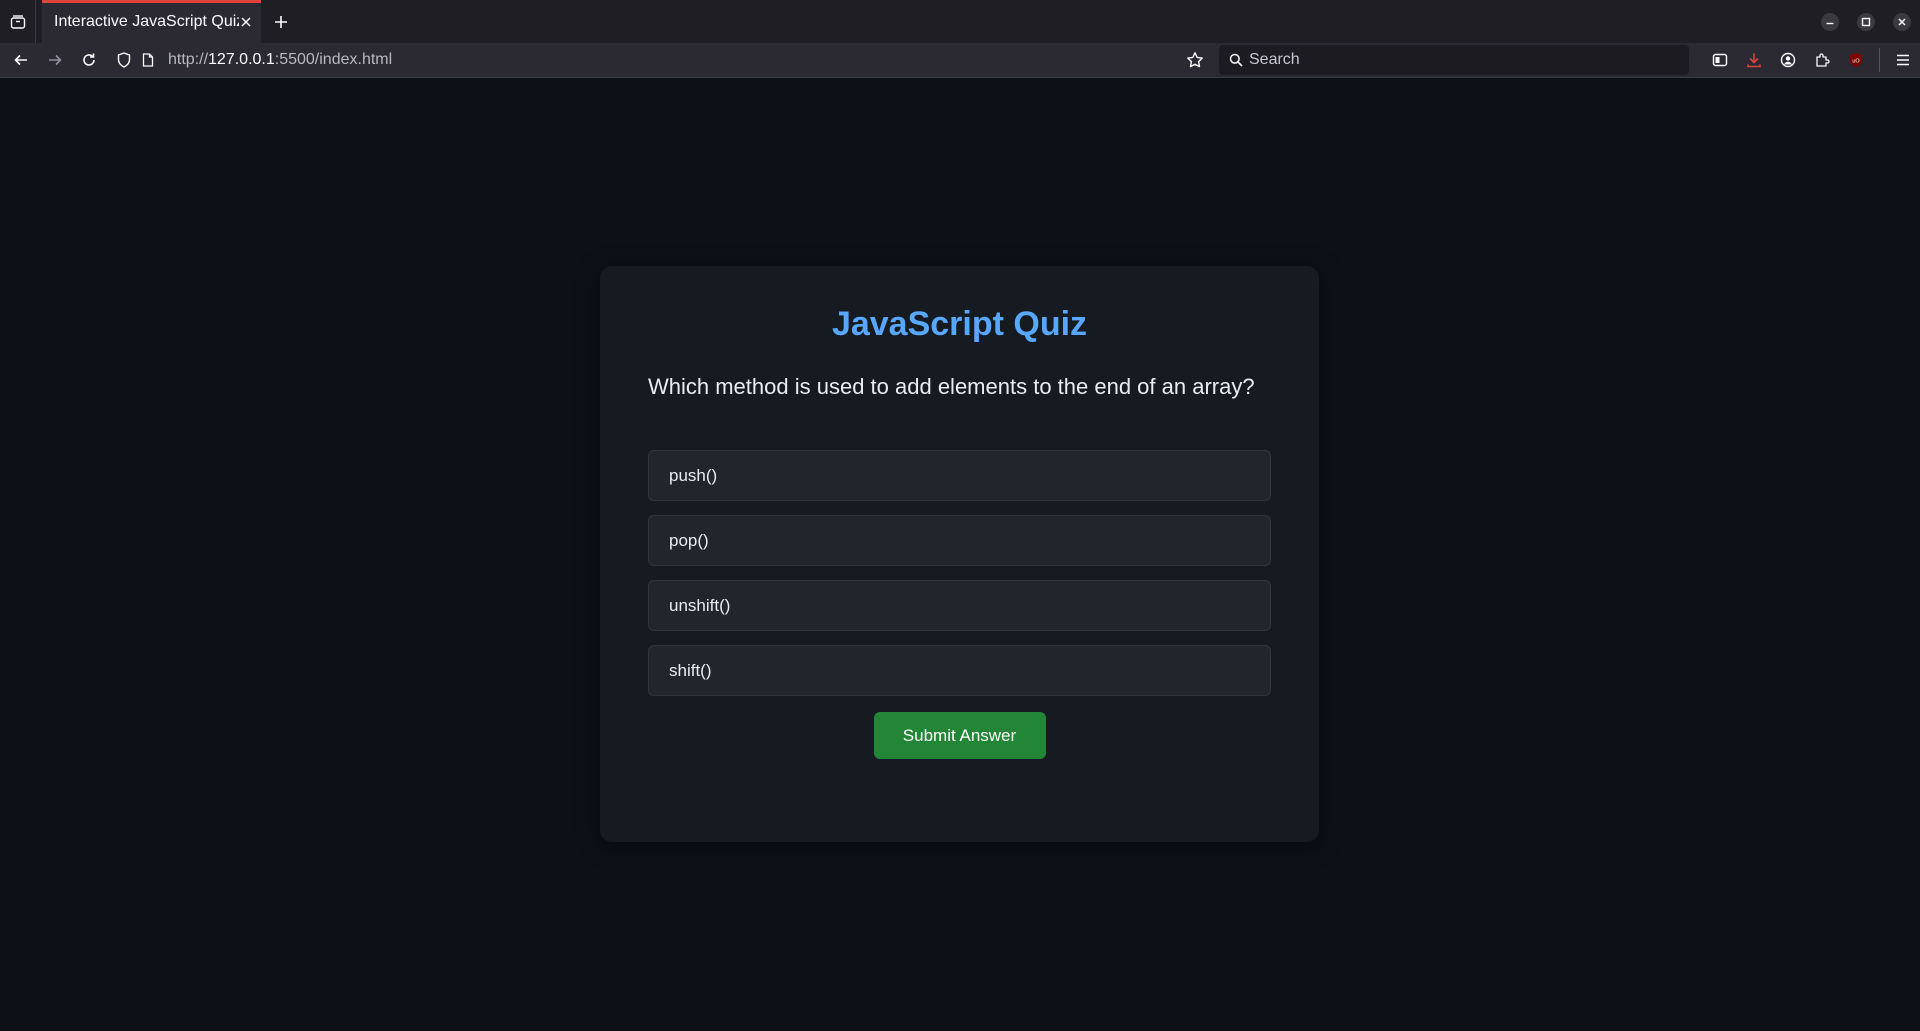  What do you see at coordinates (959, 605) in the screenshot?
I see `option-unshift: unshift()` at bounding box center [959, 605].